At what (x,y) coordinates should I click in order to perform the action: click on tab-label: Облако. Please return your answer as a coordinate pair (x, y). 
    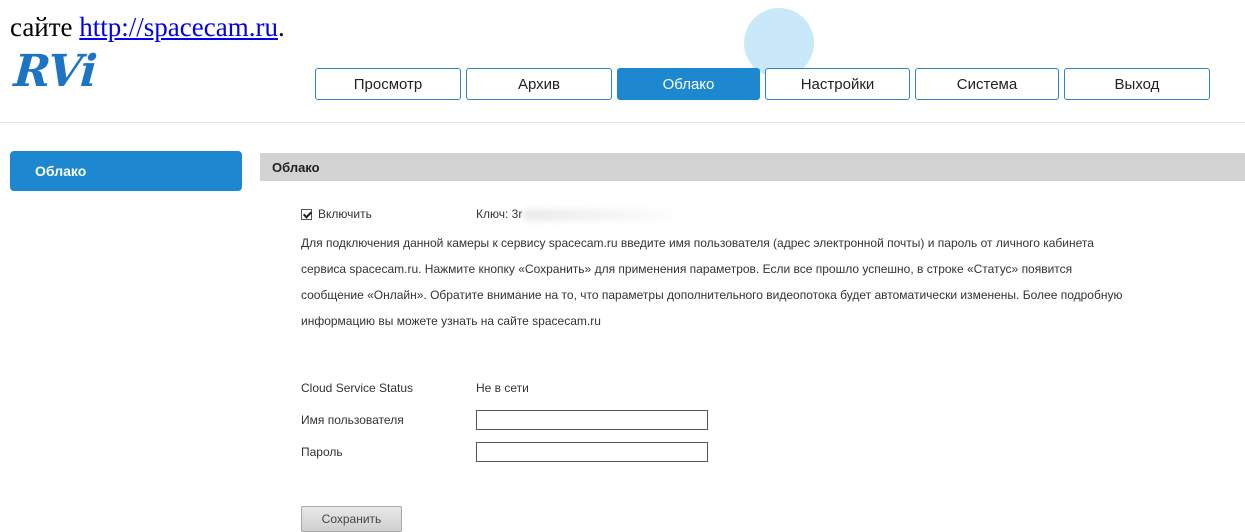
    Looking at the image, I should click on (688, 84).